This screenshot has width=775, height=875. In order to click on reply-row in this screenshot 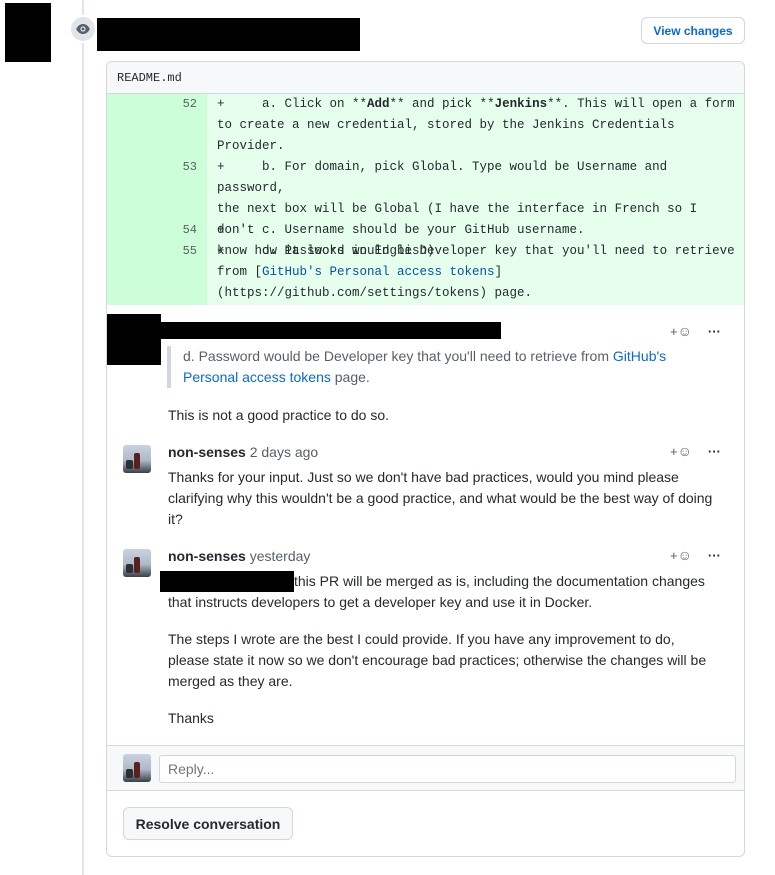, I will do `click(425, 768)`.